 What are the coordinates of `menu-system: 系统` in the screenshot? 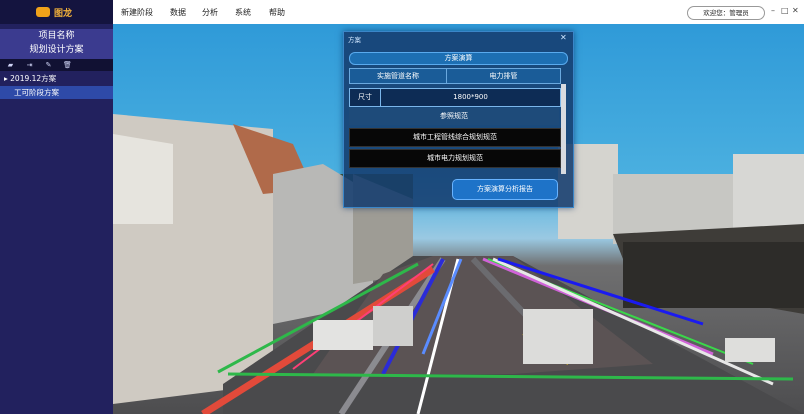 It's located at (243, 12).